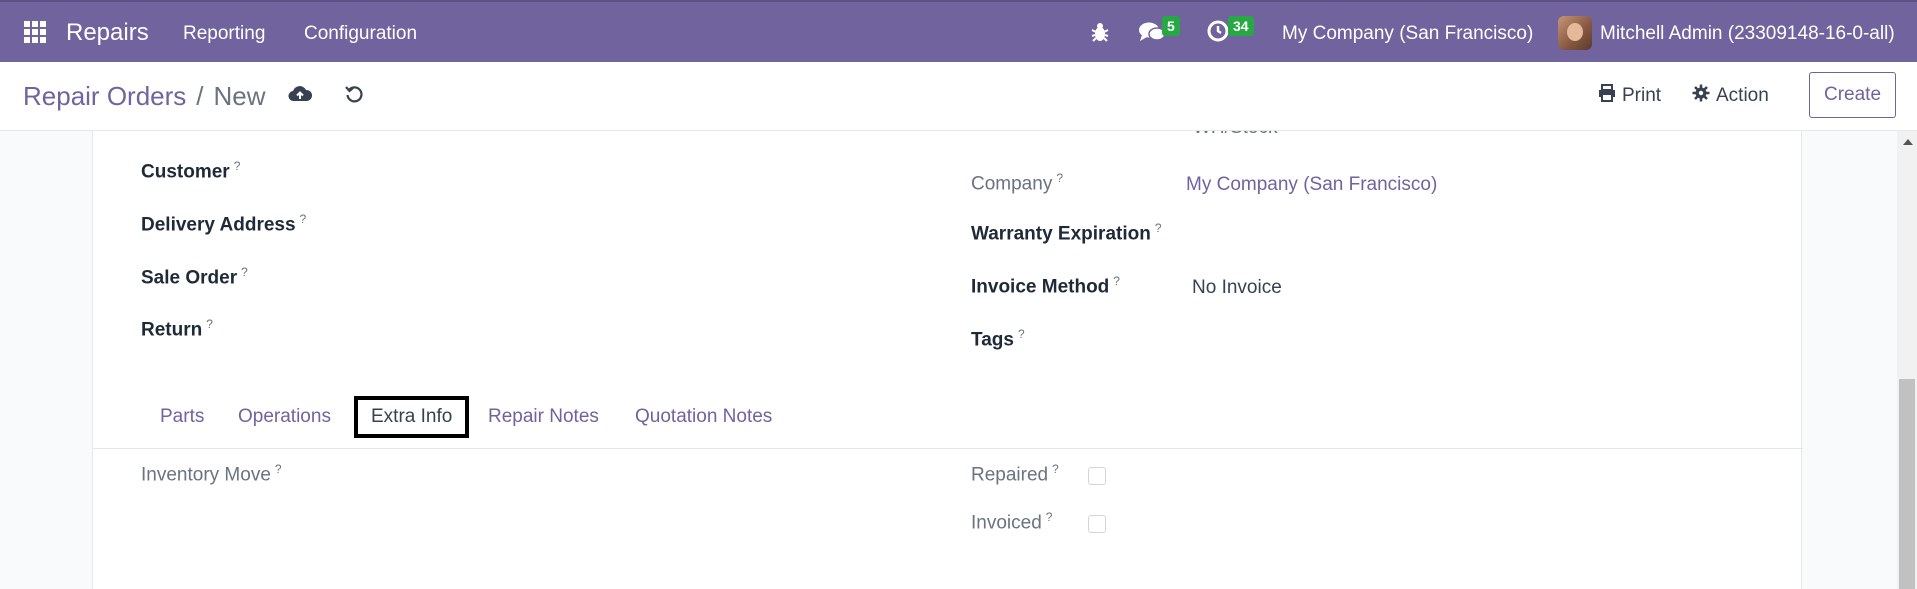 The image size is (1917, 589). I want to click on user-avatar, so click(1575, 33).